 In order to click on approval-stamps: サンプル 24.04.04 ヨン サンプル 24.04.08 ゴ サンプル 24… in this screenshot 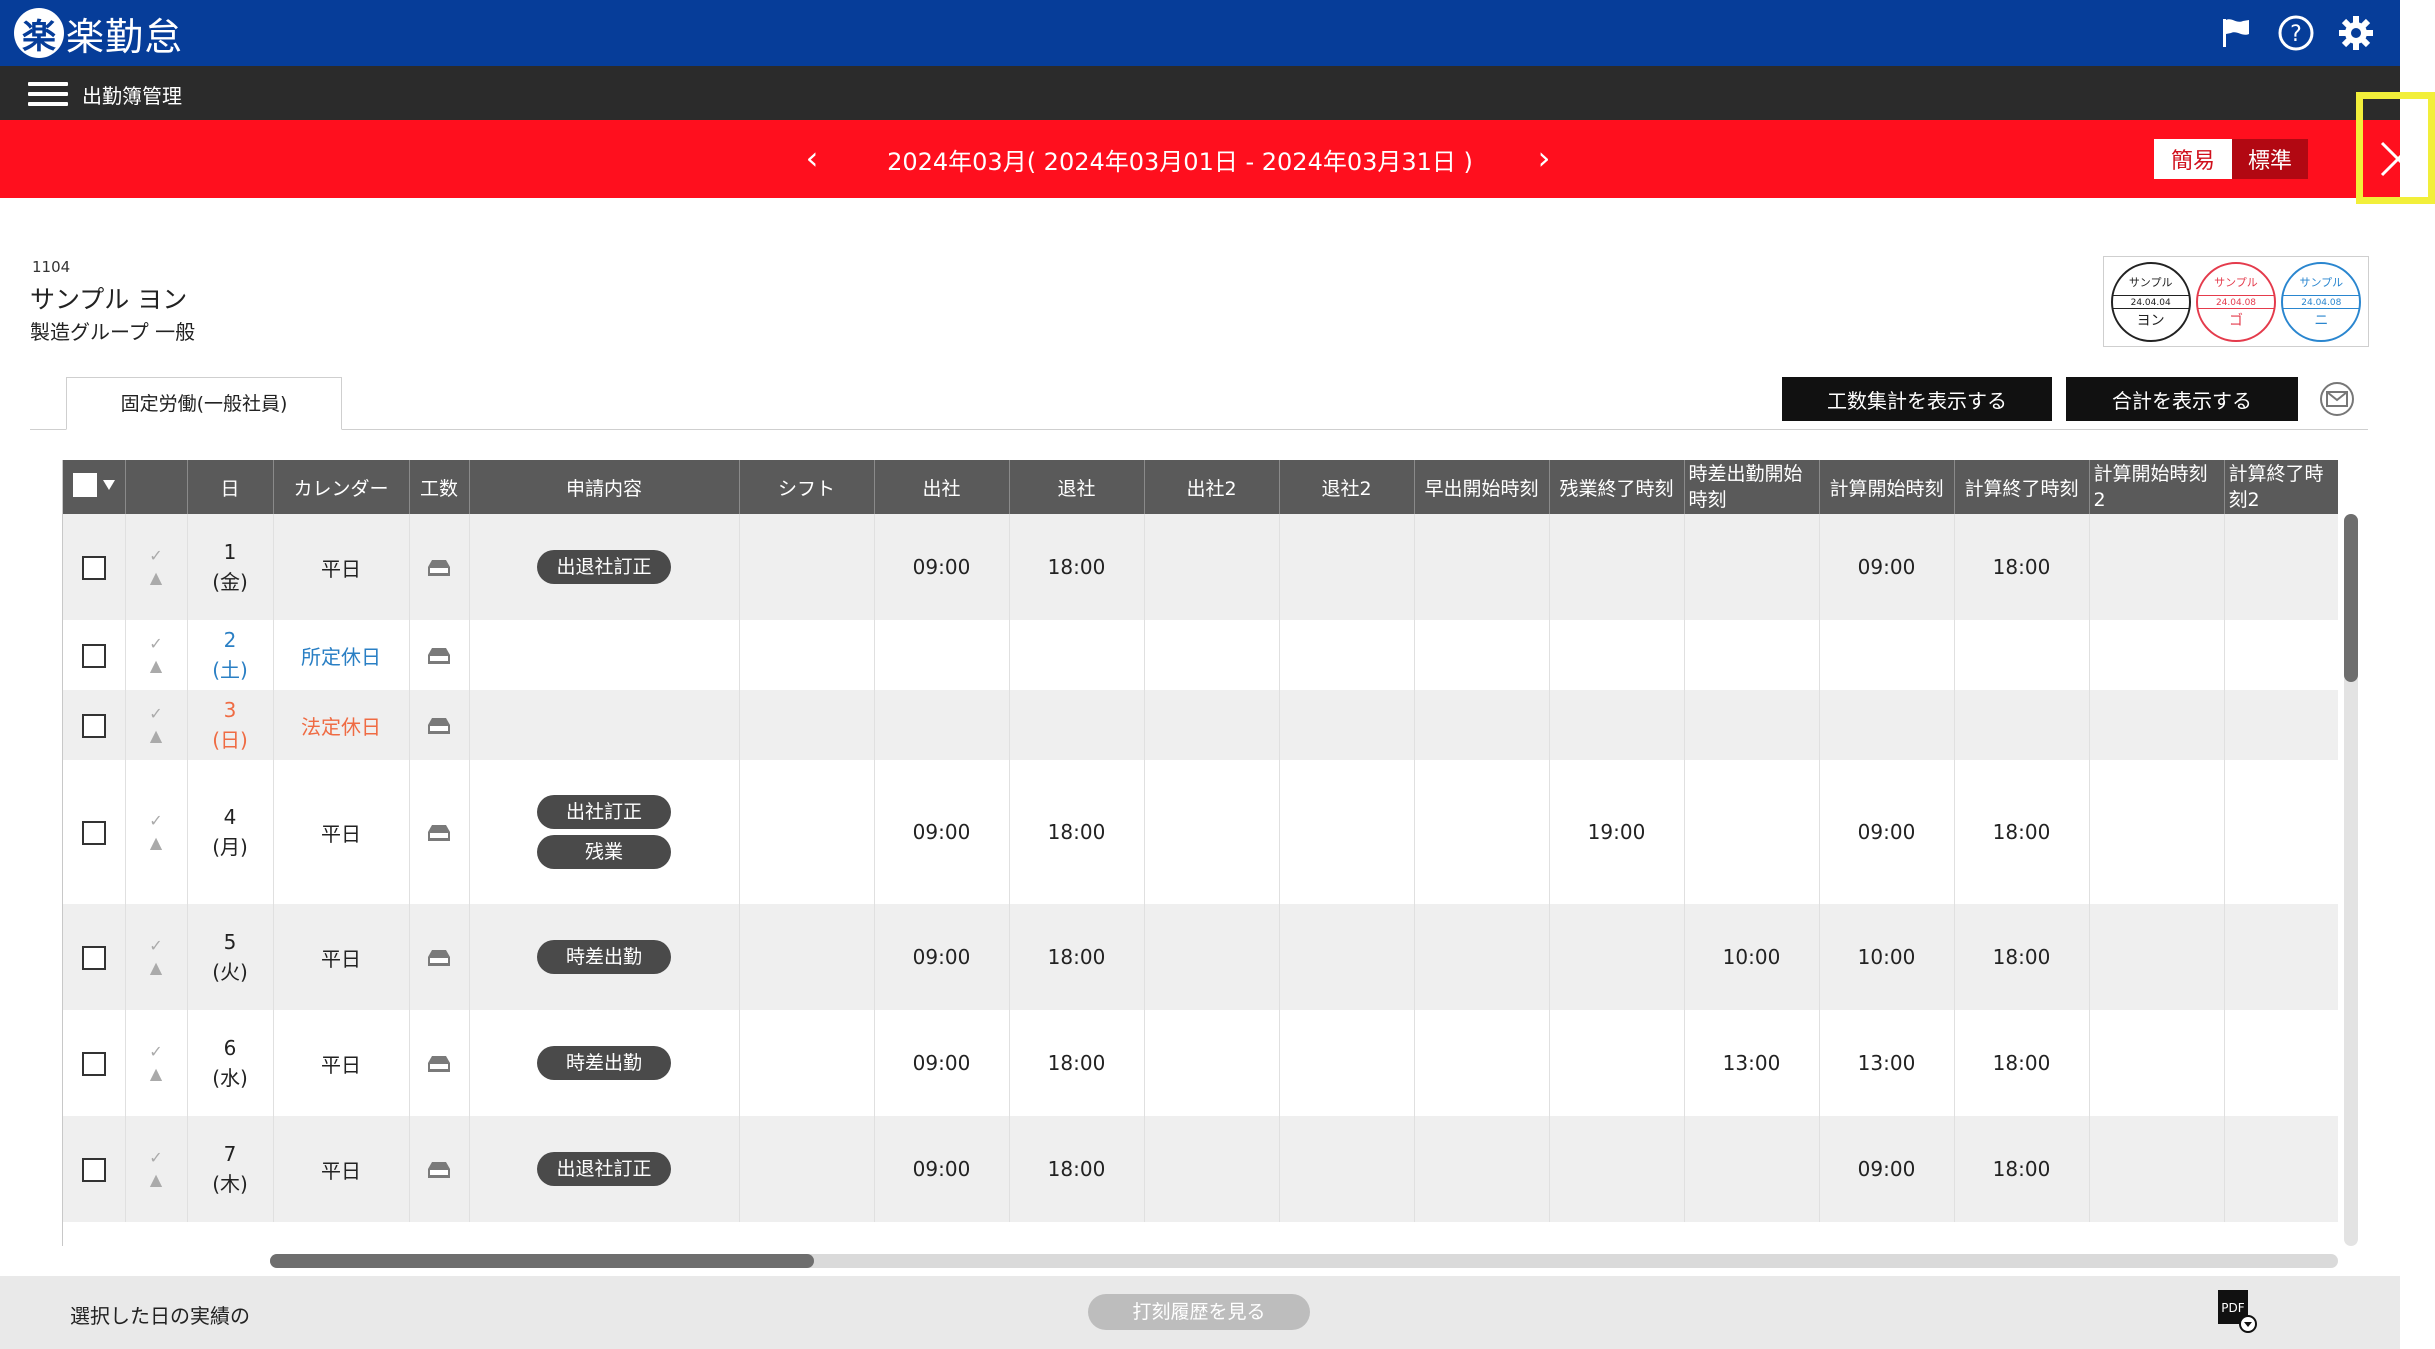, I will do `click(2236, 301)`.